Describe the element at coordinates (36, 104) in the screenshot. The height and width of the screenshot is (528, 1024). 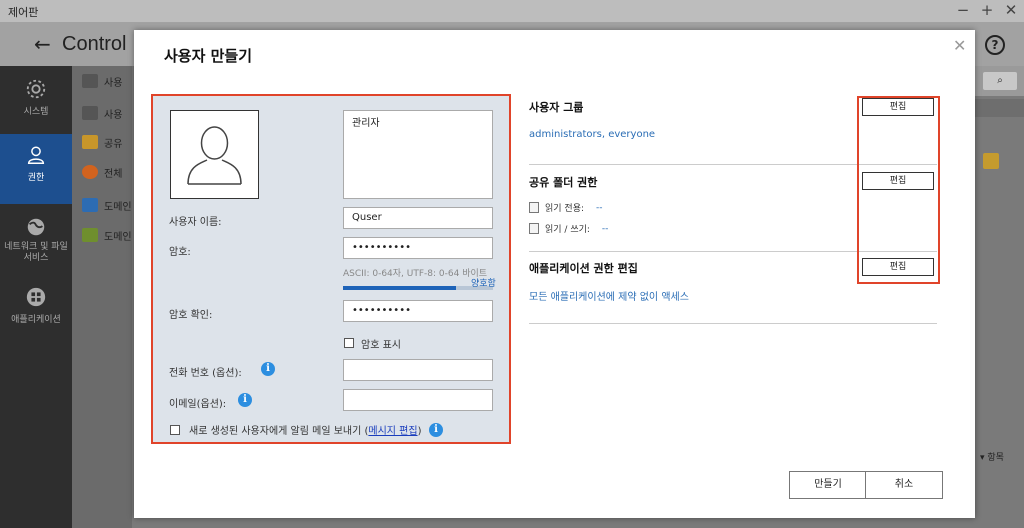
I see `rail-item-system: 시스템` at that location.